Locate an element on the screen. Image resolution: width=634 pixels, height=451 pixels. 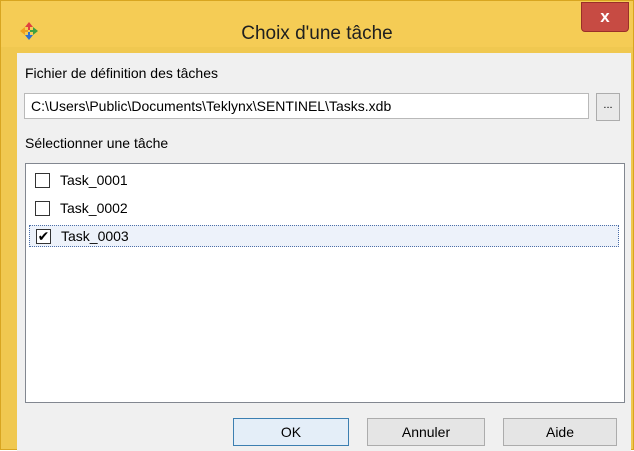
close-icon: x is located at coordinates (605, 16).